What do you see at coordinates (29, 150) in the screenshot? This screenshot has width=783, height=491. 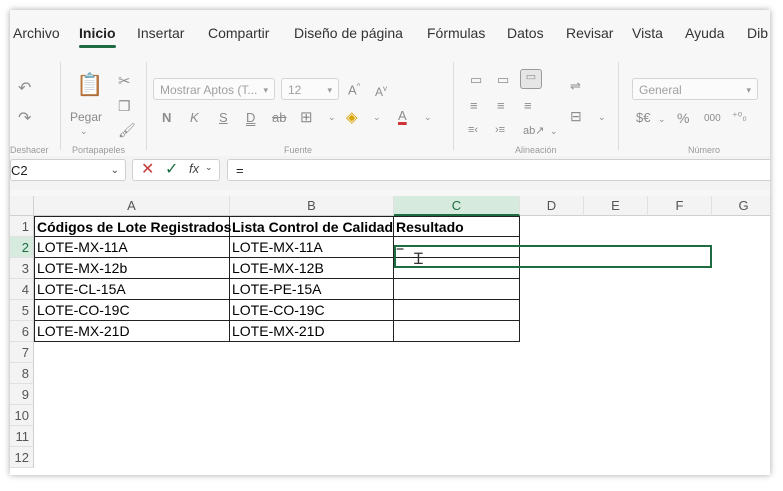 I see `undo-group-label: Deshacer` at bounding box center [29, 150].